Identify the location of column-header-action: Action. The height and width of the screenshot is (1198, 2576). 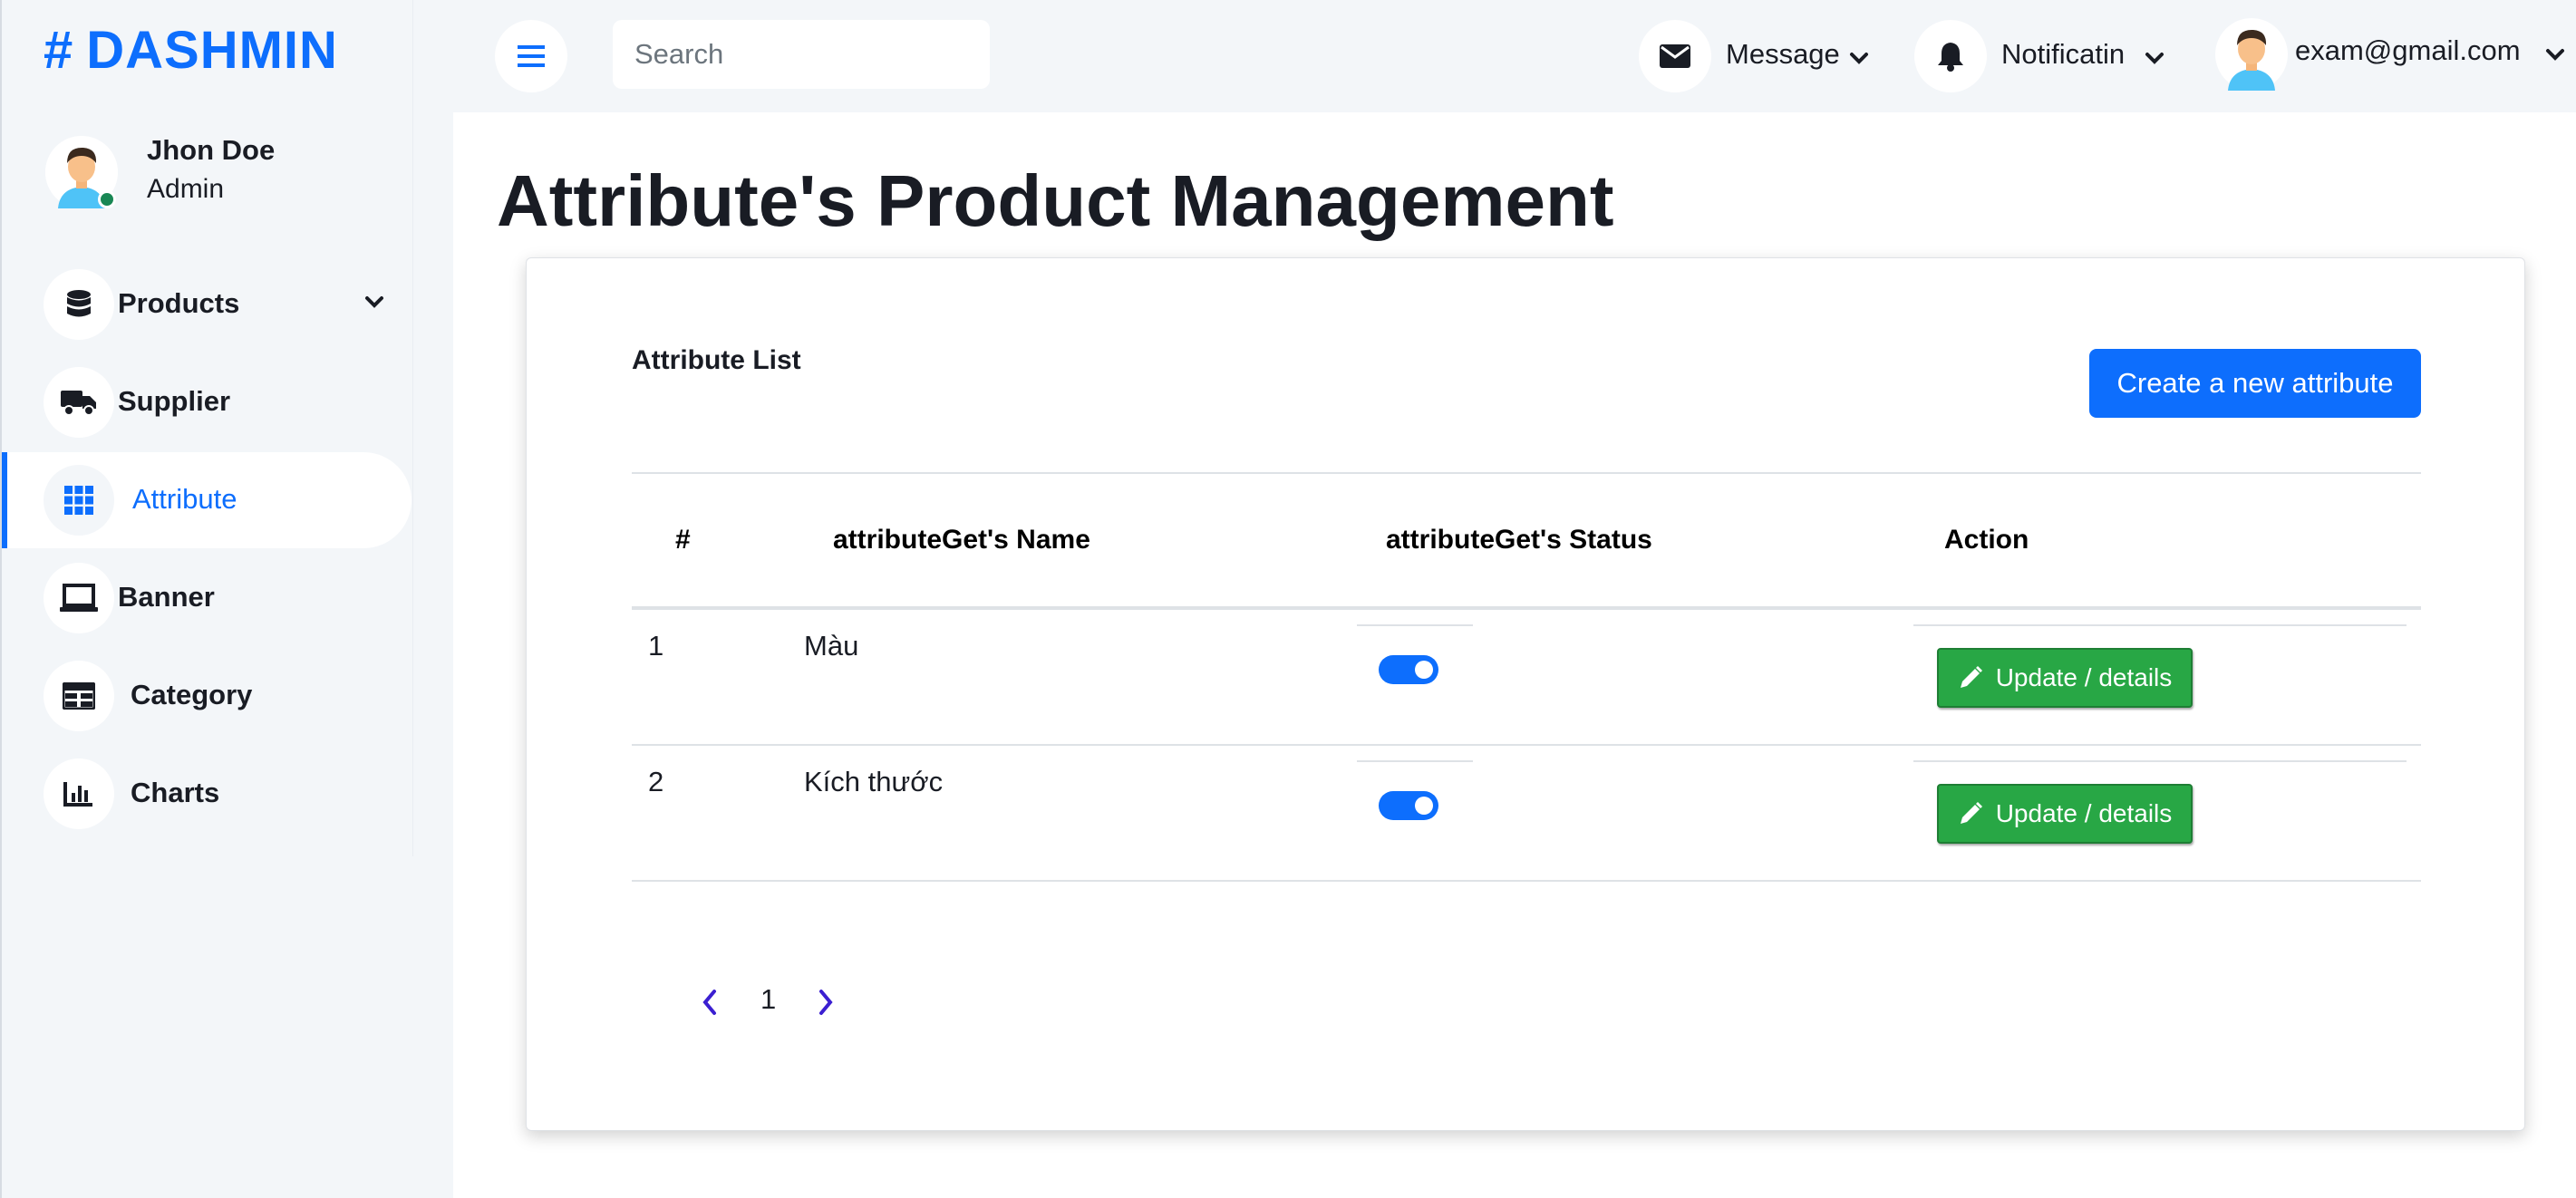
(1986, 540).